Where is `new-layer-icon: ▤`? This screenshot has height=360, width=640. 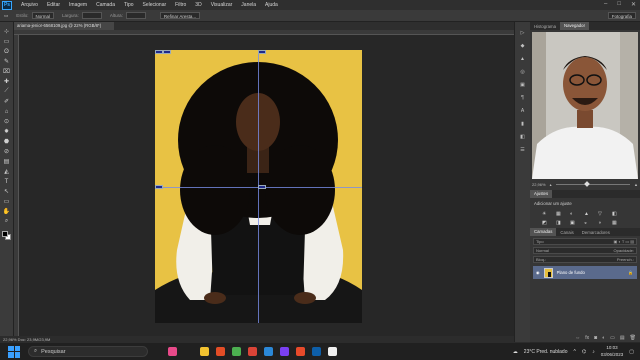 new-layer-icon: ▤ is located at coordinates (622, 338).